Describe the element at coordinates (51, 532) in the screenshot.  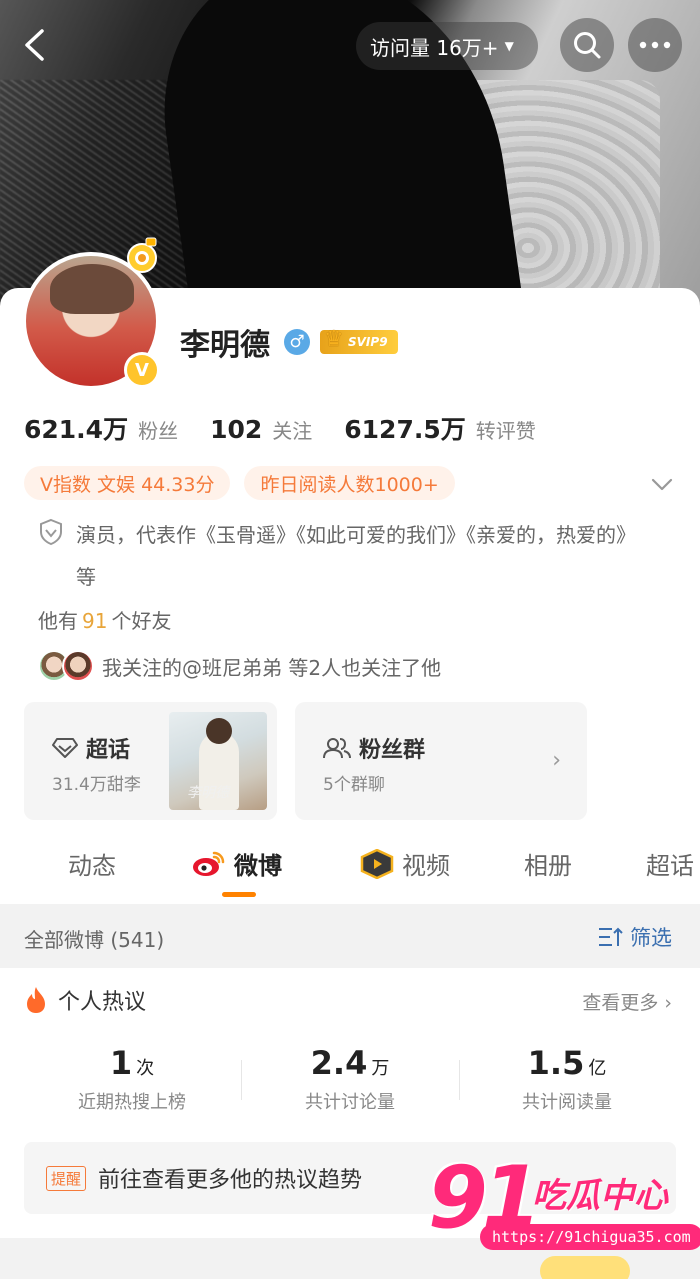
I see `shield-icon` at that location.